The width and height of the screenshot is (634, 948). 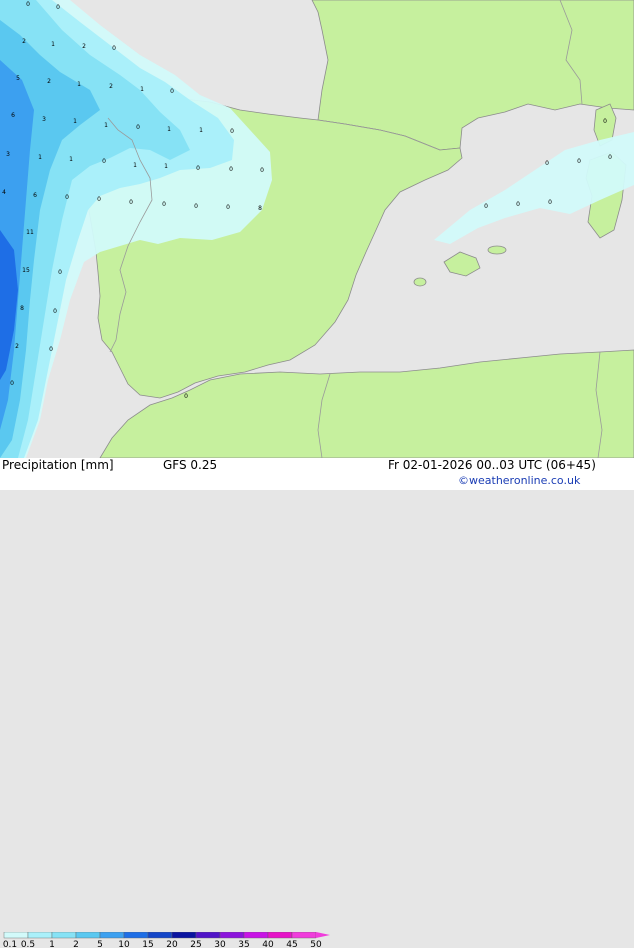 What do you see at coordinates (100, 944) in the screenshot?
I see `legend-tick-label: 5` at bounding box center [100, 944].